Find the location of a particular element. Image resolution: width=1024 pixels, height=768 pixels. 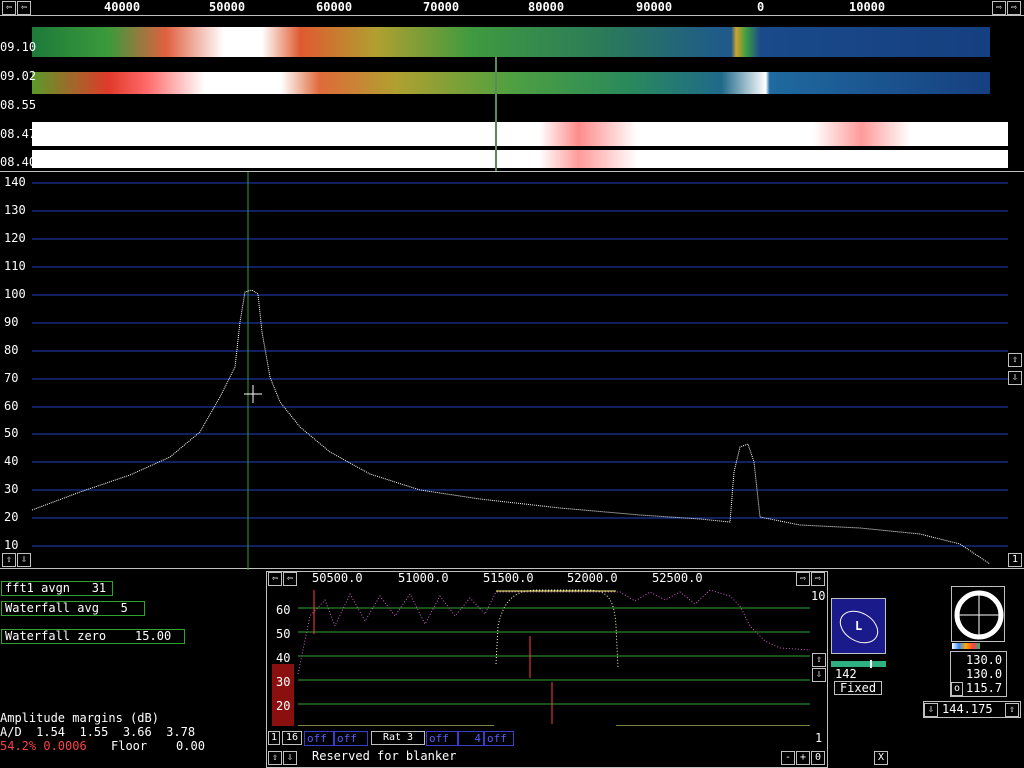

sideband-up-button: ⇧ is located at coordinates (819, 660).